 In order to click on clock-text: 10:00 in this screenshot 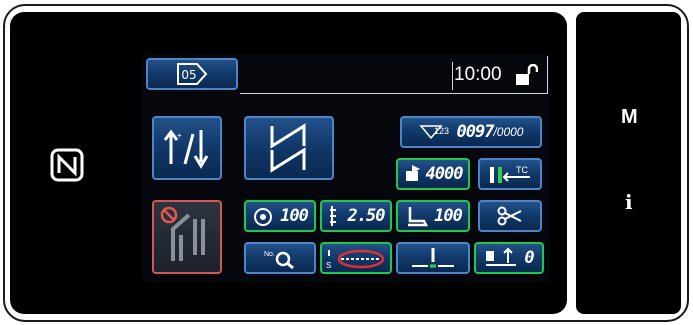, I will do `click(478, 74)`.